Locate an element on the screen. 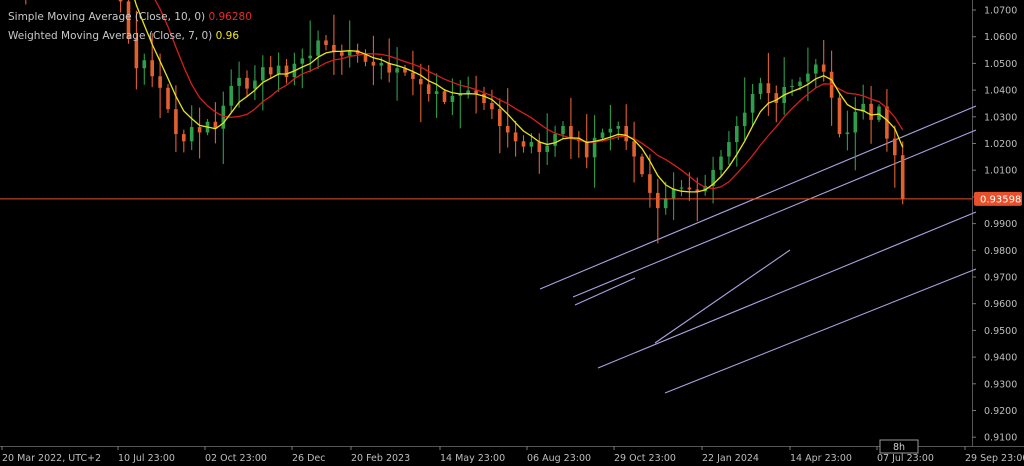 This screenshot has height=466, width=1024. interval-badge: 8h is located at coordinates (899, 446).